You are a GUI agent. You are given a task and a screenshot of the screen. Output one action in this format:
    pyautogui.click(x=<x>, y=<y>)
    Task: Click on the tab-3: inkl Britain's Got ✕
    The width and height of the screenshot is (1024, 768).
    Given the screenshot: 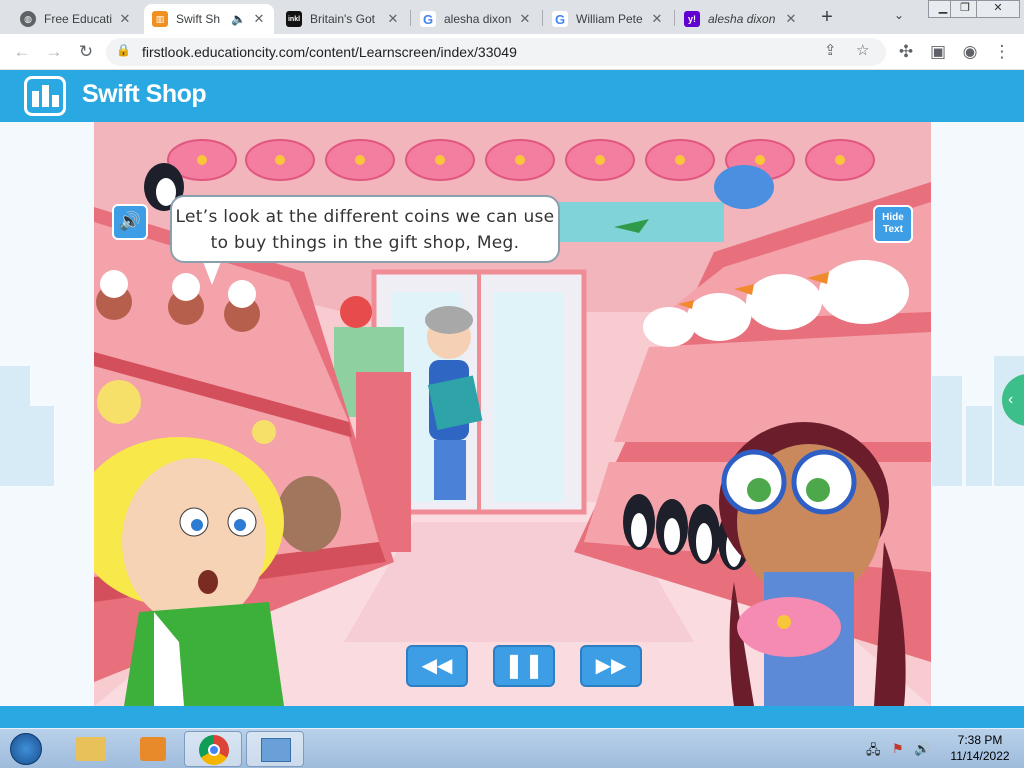 What is the action you would take?
    pyautogui.click(x=343, y=19)
    